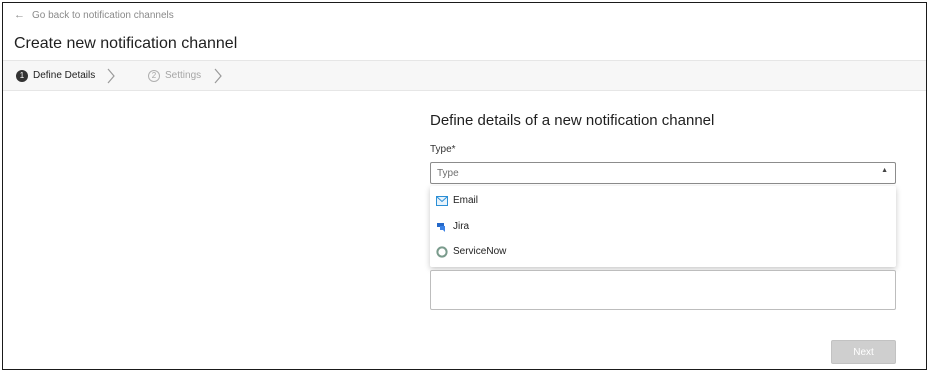 The height and width of the screenshot is (373, 930). I want to click on step-number-badge: 1, so click(22, 75).